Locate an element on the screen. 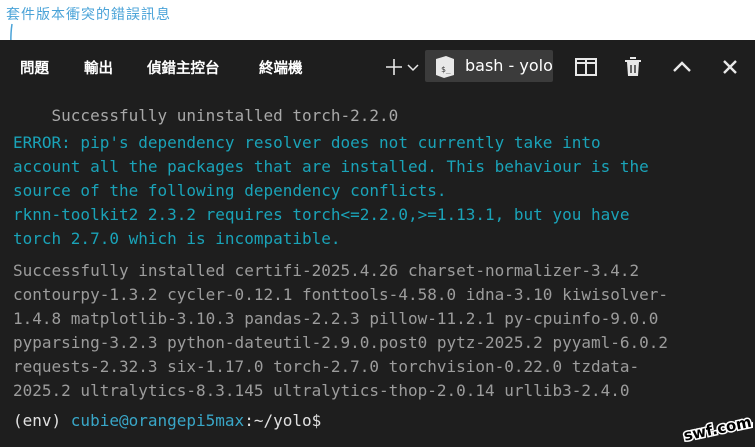  split-icon is located at coordinates (586, 67).